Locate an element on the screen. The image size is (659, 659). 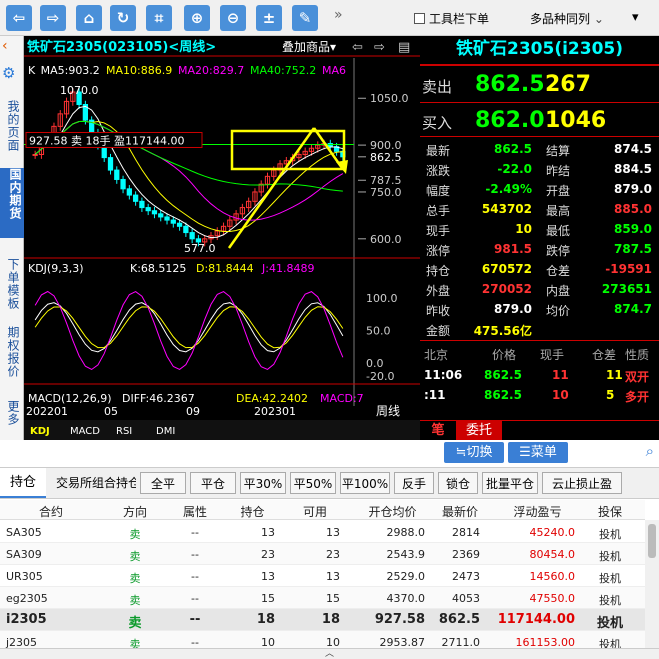
sell-price: 862.5 is located at coordinates (510, 84).